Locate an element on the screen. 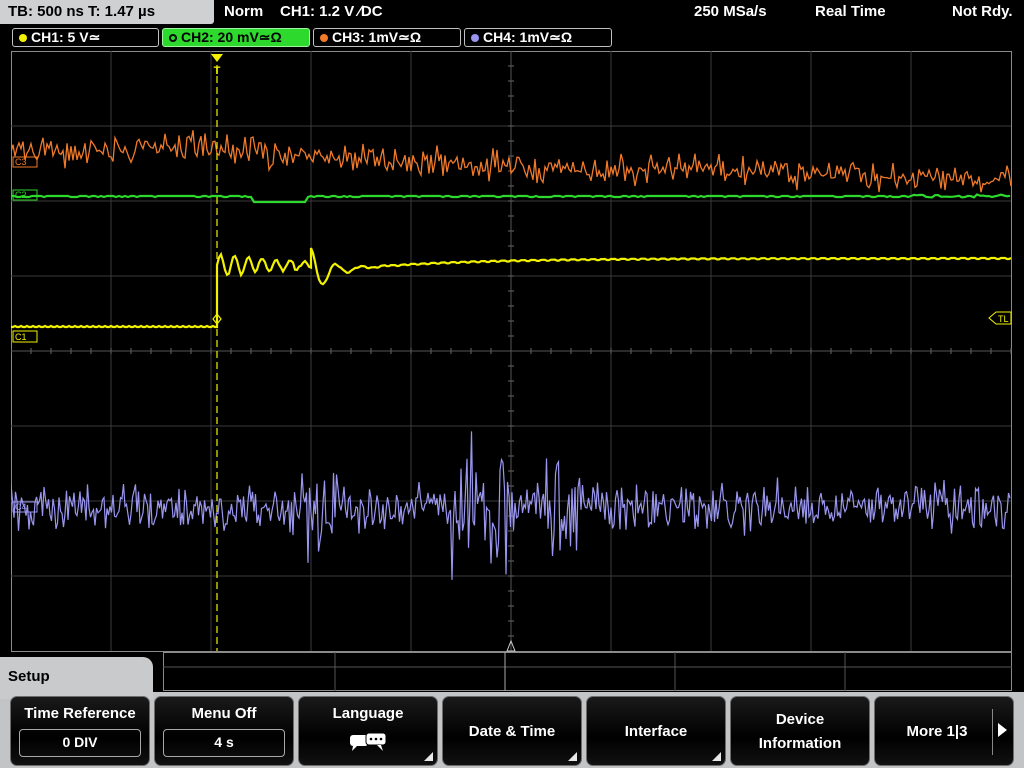  ch2-dot-icon is located at coordinates (173, 38).